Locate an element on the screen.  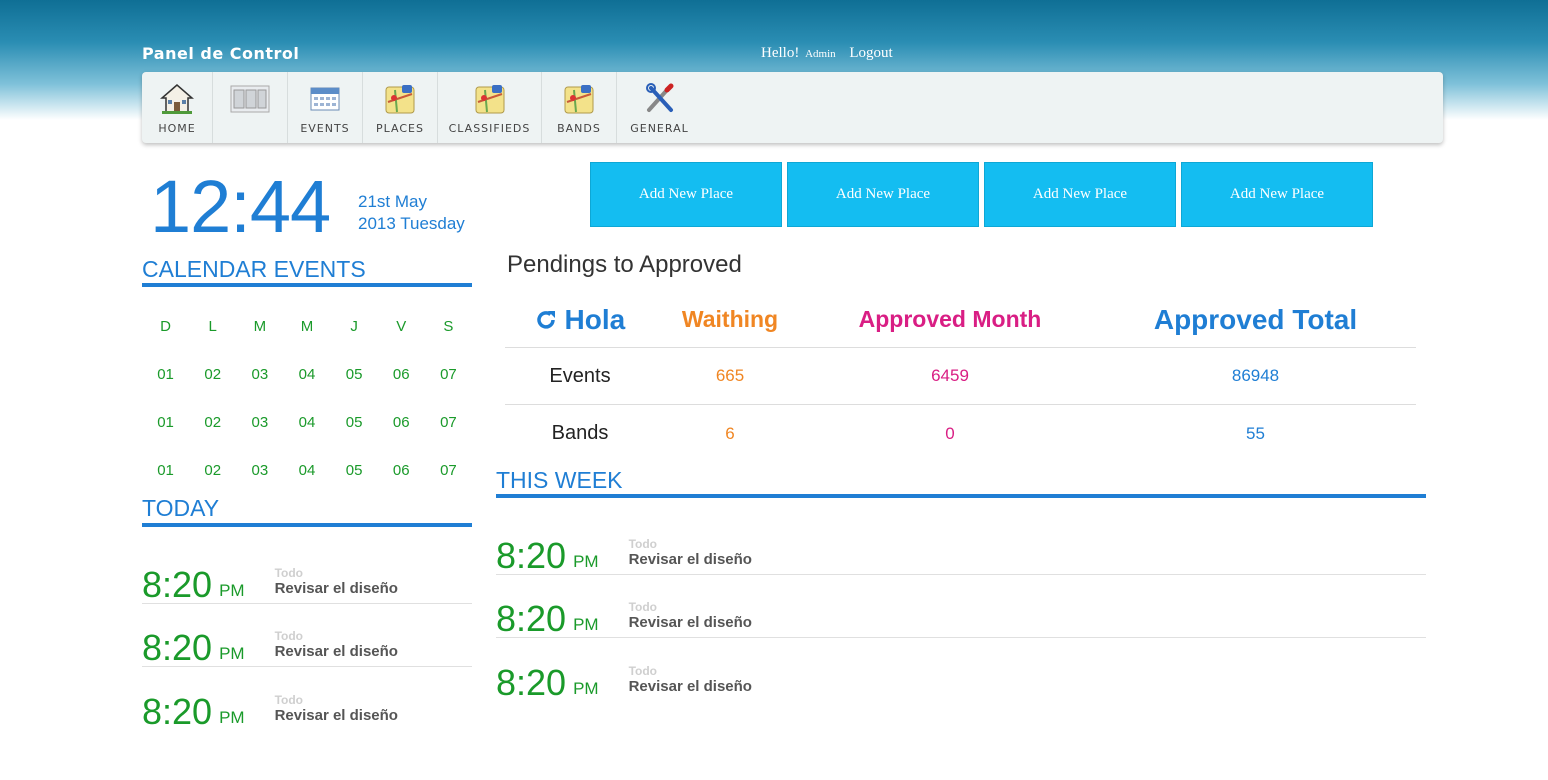
nav-classifieds: CLASSIFIEDS is located at coordinates (490, 107).